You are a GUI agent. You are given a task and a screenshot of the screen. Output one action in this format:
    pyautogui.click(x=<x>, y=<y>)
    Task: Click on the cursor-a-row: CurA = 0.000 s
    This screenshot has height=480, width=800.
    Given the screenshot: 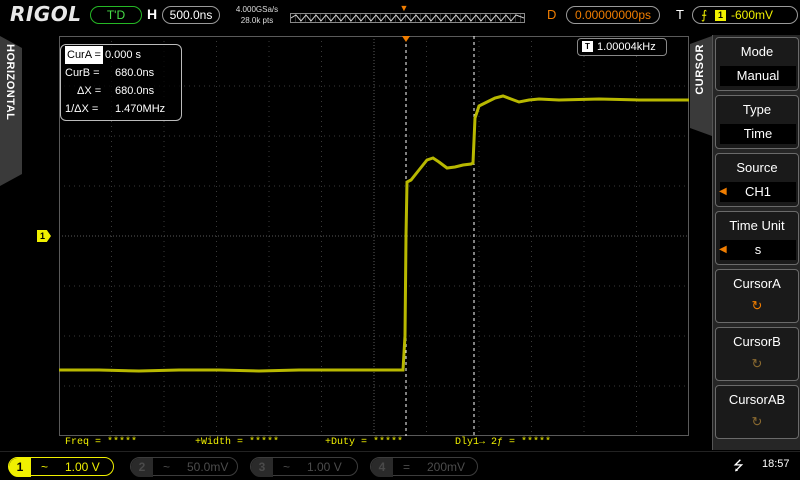 What is the action you would take?
    pyautogui.click(x=123, y=55)
    